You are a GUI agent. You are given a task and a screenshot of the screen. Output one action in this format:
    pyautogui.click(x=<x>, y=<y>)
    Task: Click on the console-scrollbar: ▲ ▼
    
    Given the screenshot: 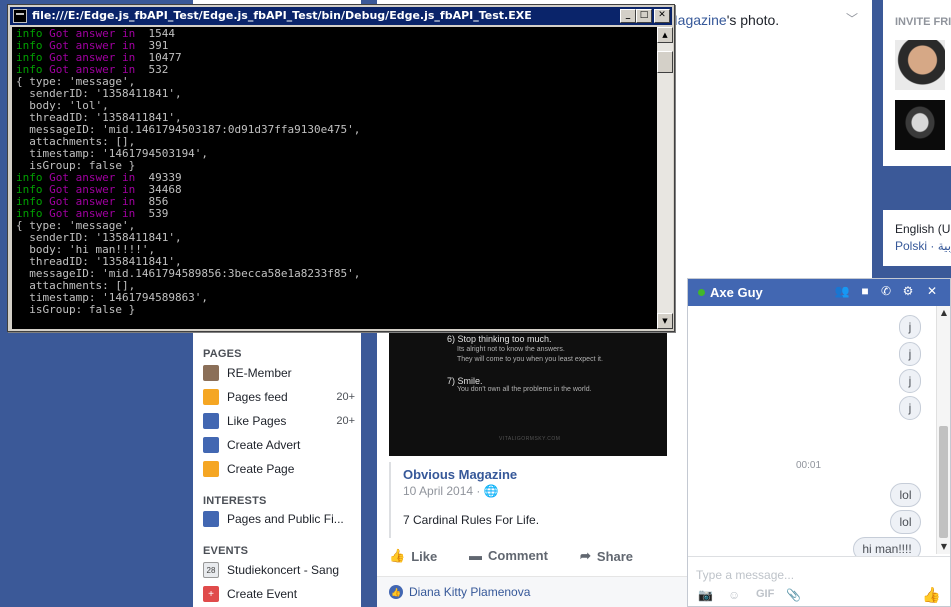 What is the action you would take?
    pyautogui.click(x=665, y=178)
    